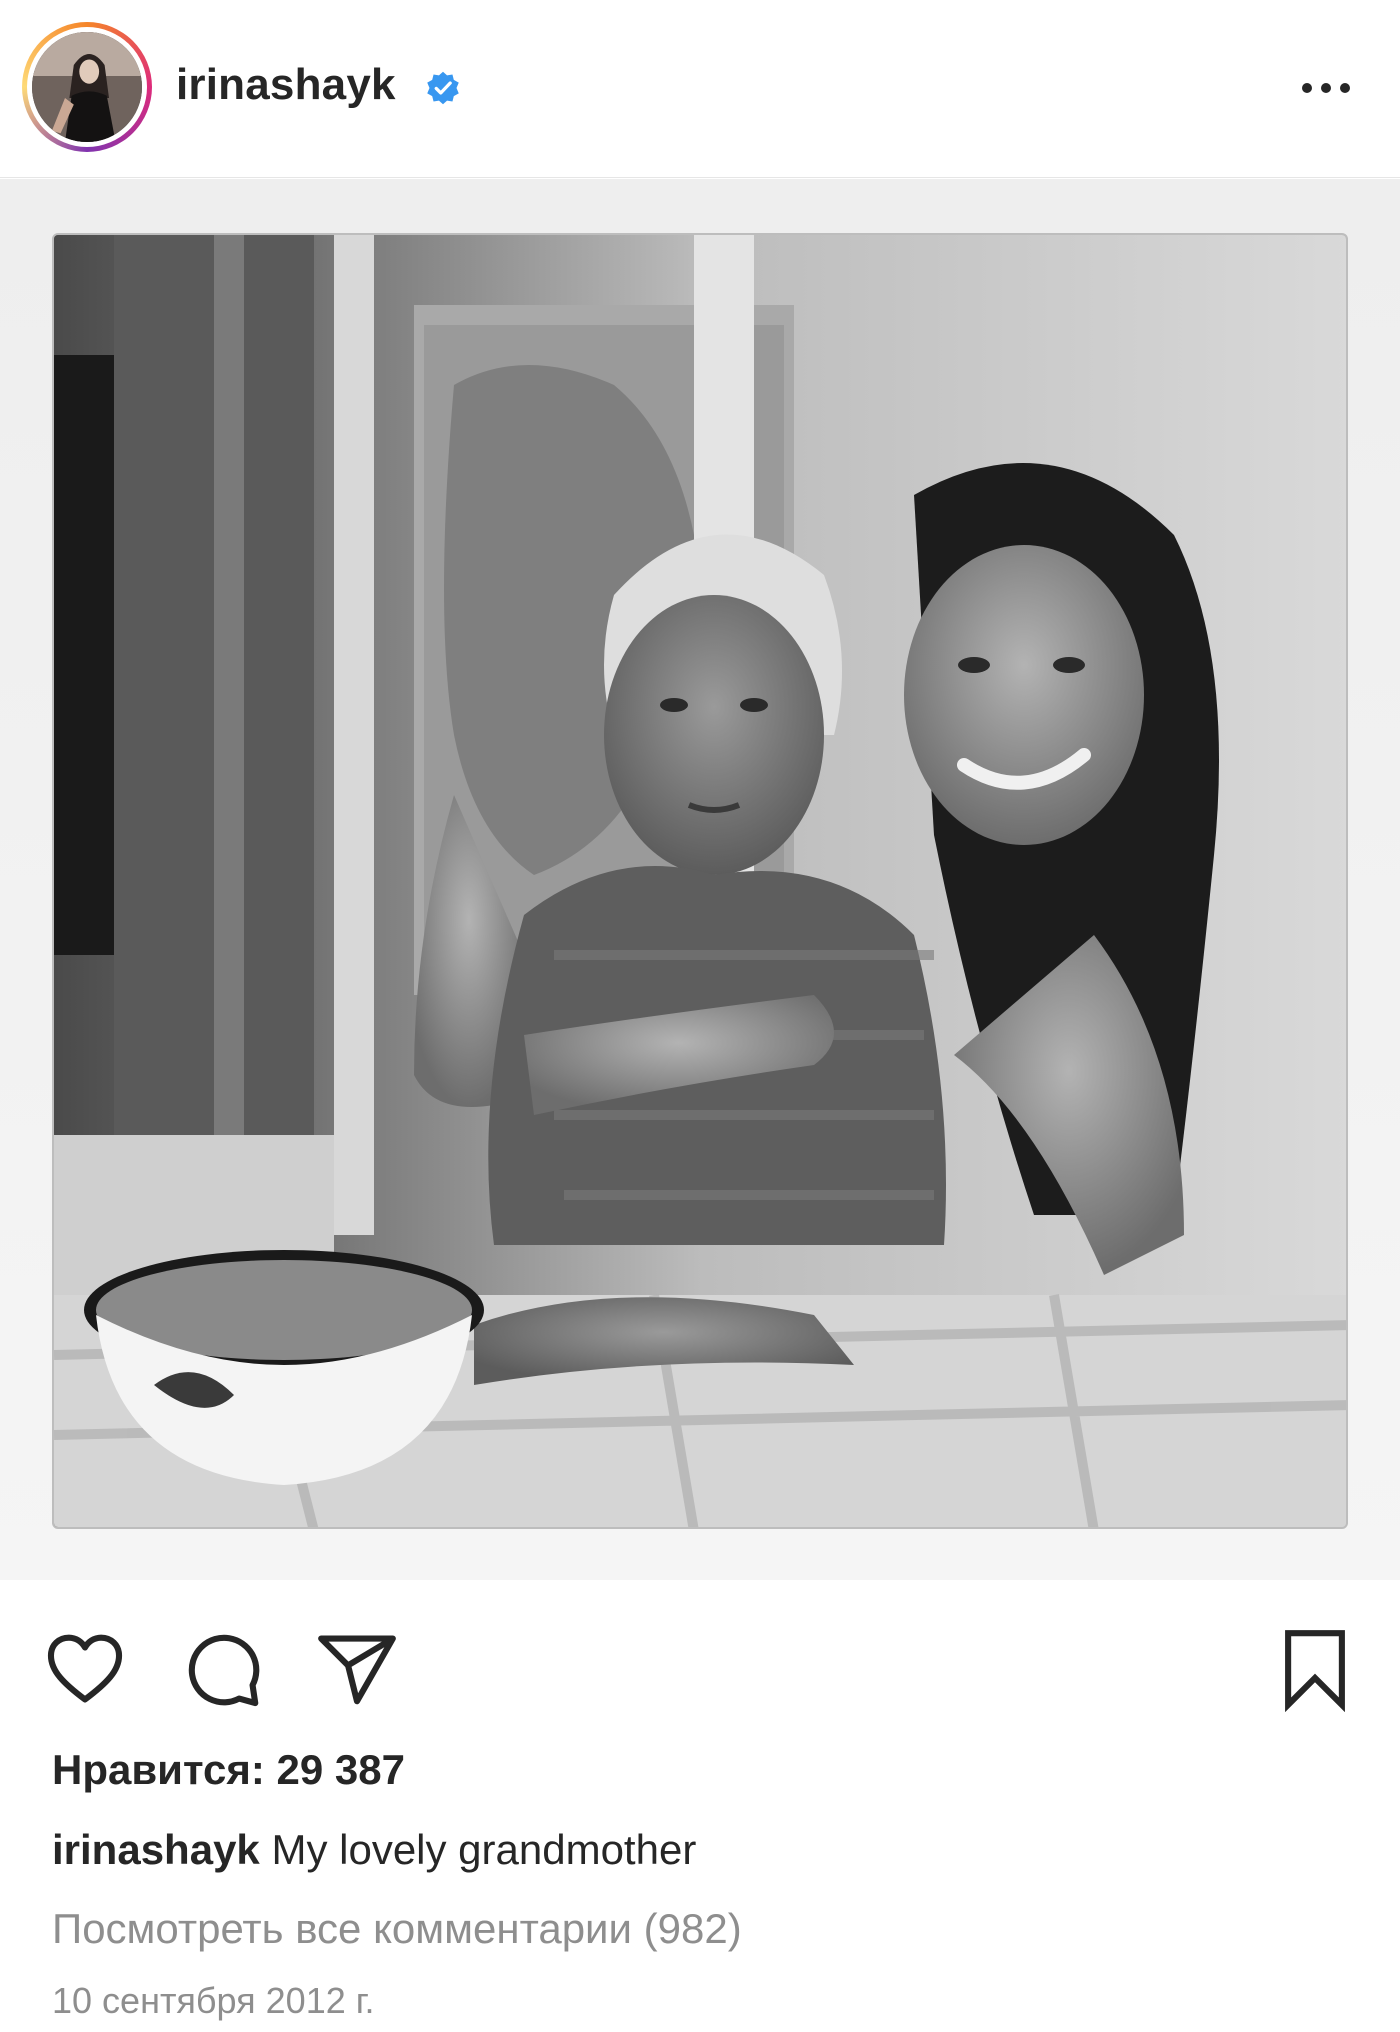 This screenshot has width=1400, height=2032. I want to click on caption-username: irinashayk, so click(156, 1849).